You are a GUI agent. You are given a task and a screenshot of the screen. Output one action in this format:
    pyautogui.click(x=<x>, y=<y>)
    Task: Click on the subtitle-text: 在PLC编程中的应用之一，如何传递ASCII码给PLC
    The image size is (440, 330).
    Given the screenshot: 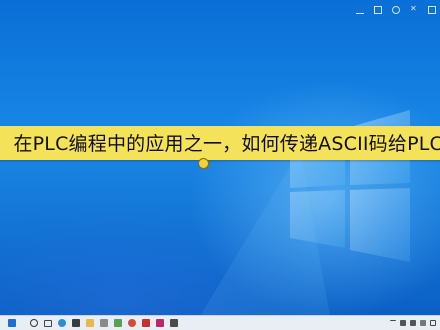 What is the action you would take?
    pyautogui.click(x=226, y=144)
    